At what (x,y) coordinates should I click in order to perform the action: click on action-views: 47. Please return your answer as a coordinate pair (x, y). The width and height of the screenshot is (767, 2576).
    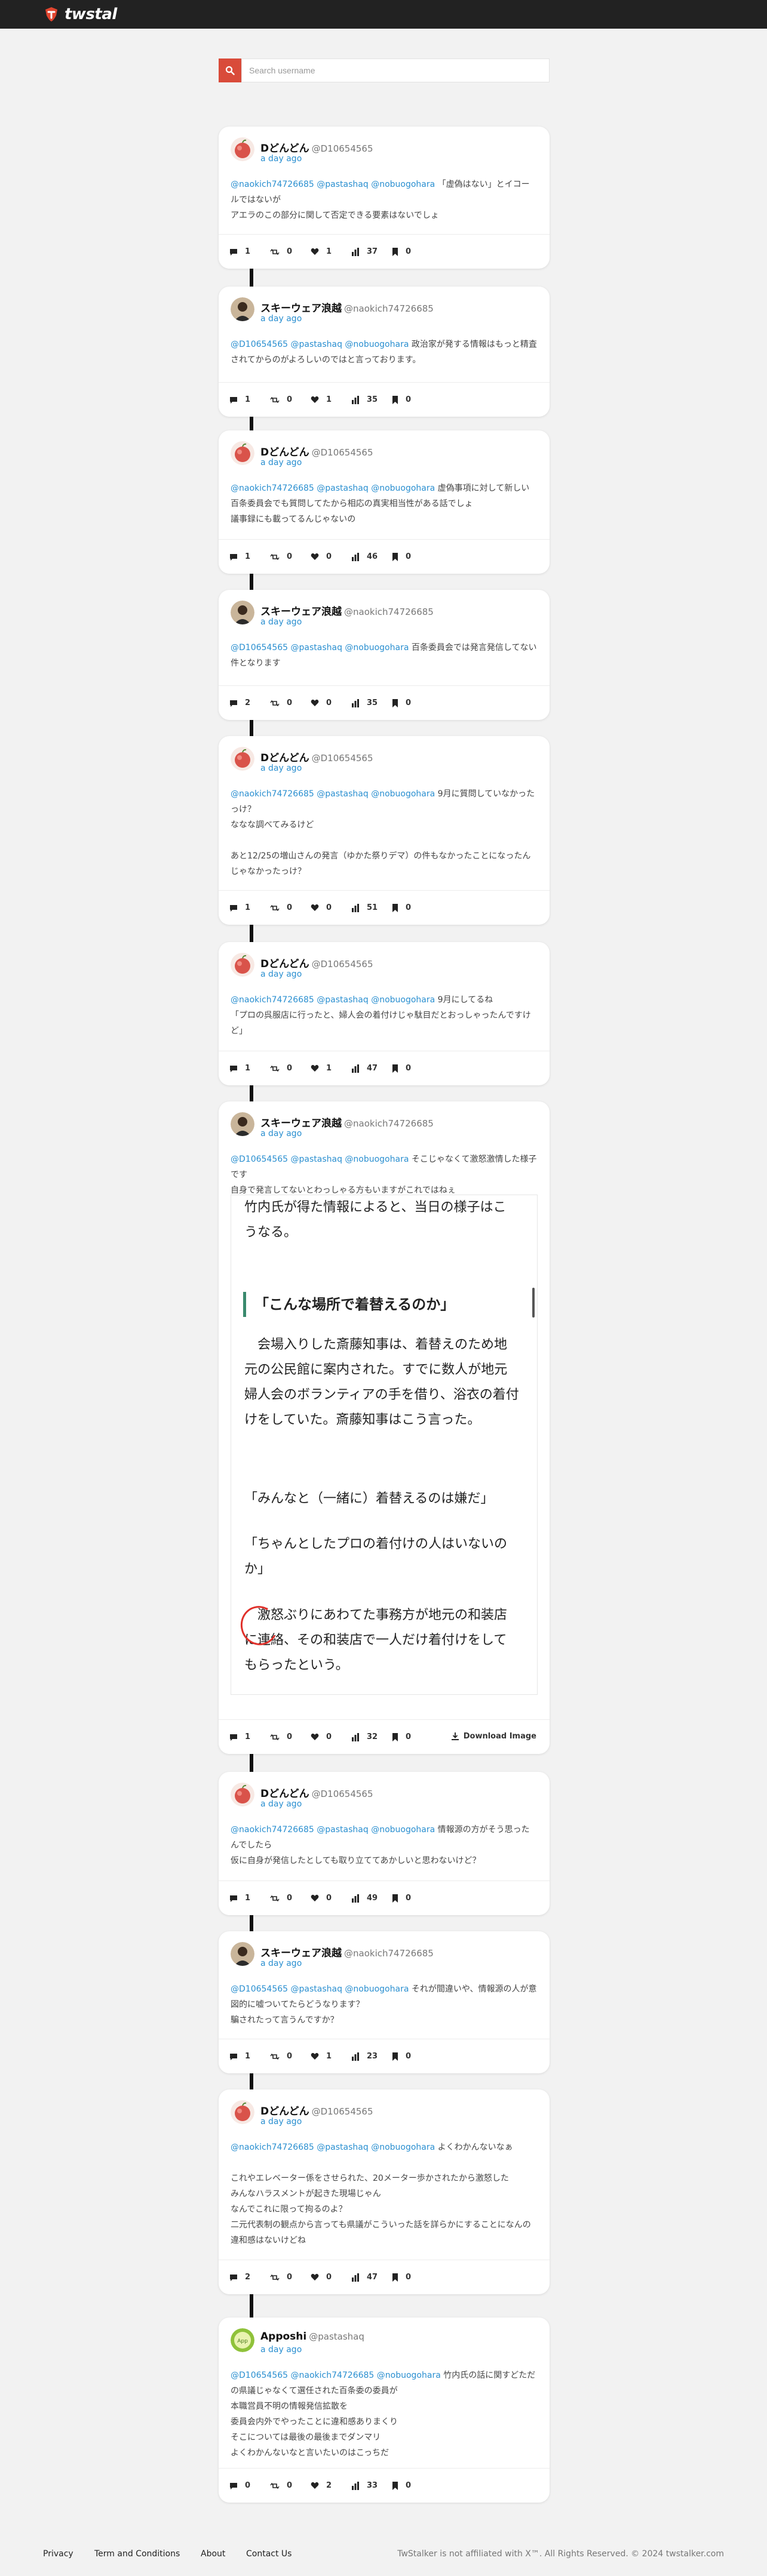
    Looking at the image, I should click on (371, 2277).